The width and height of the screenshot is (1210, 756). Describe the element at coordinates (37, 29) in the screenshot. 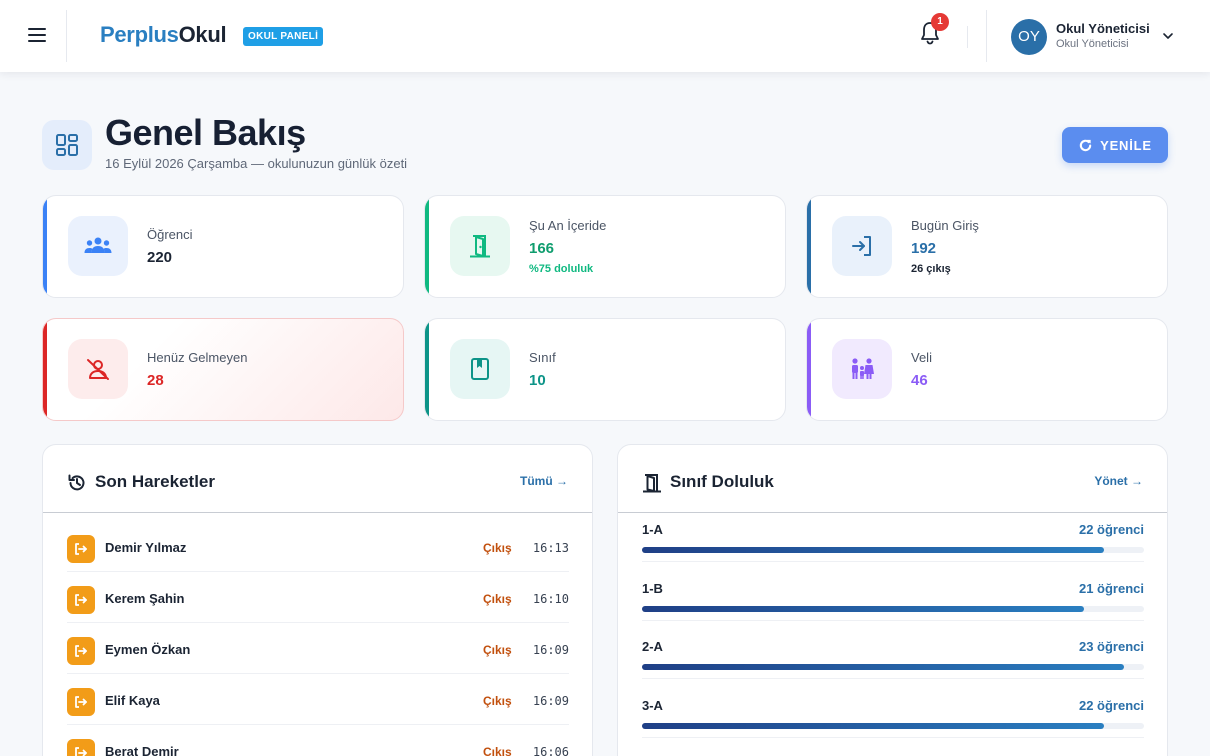

I see `hamburger-icon` at that location.